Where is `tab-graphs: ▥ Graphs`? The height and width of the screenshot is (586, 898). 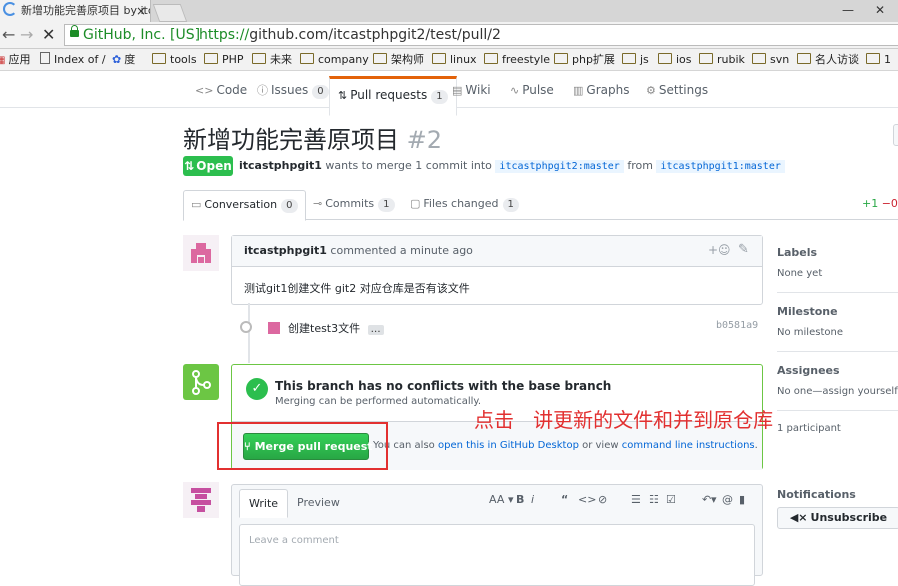 tab-graphs: ▥ Graphs is located at coordinates (601, 89).